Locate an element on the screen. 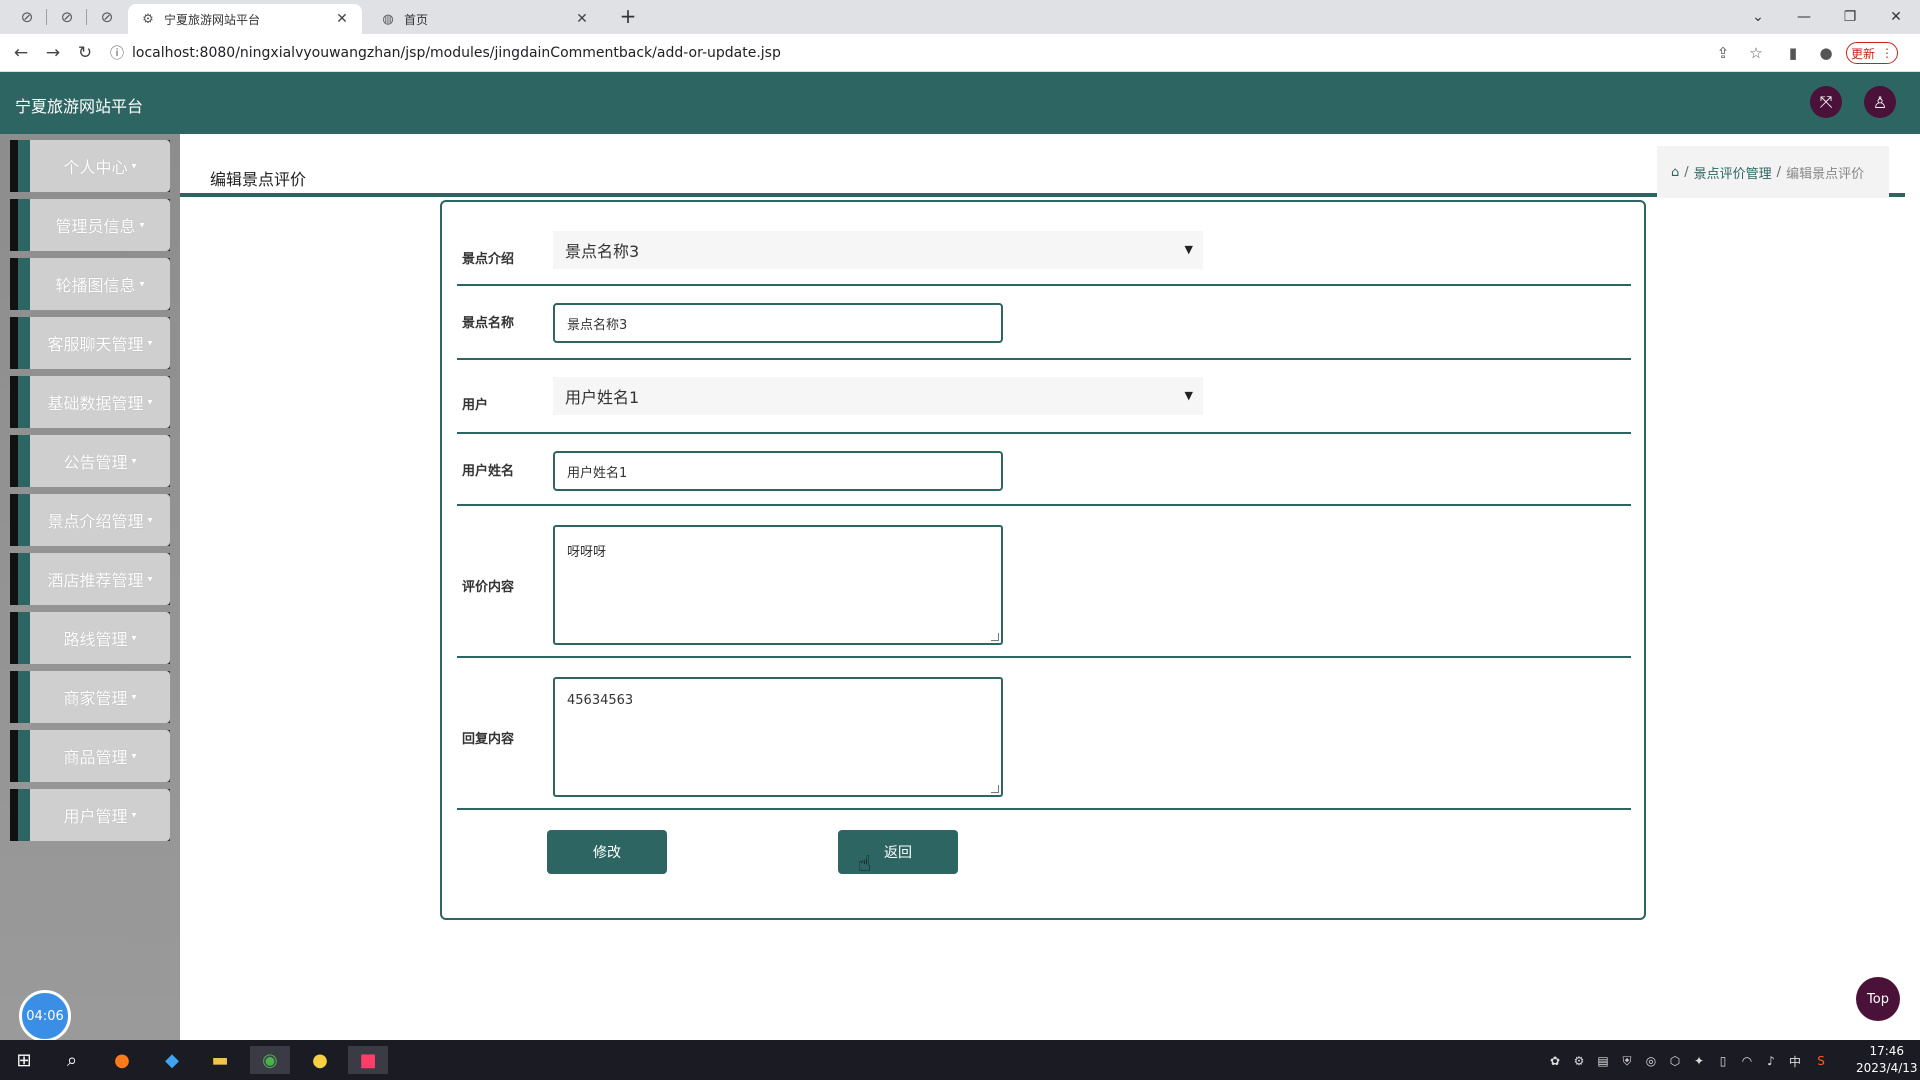 The image size is (1920, 1080). file-explorer-icon: ▬ is located at coordinates (220, 1060).